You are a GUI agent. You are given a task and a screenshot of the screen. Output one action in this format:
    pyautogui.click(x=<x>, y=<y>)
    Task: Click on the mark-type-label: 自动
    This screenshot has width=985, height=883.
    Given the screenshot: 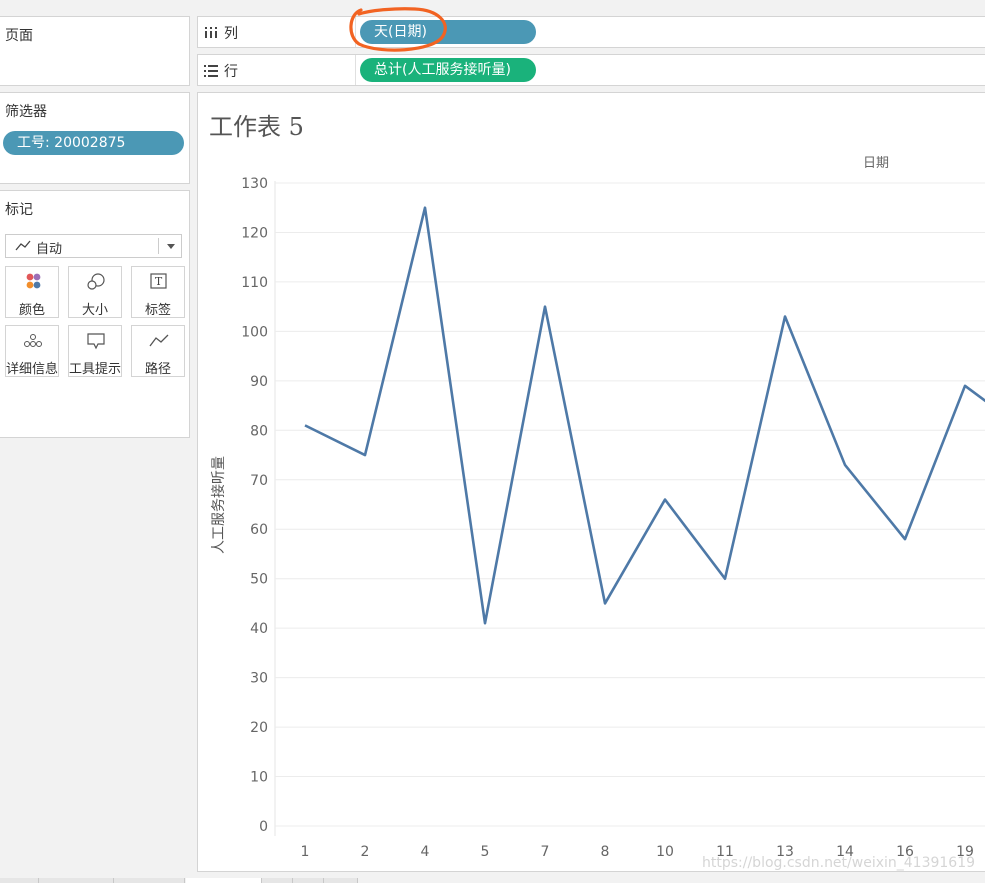 What is the action you would take?
    pyautogui.click(x=49, y=249)
    